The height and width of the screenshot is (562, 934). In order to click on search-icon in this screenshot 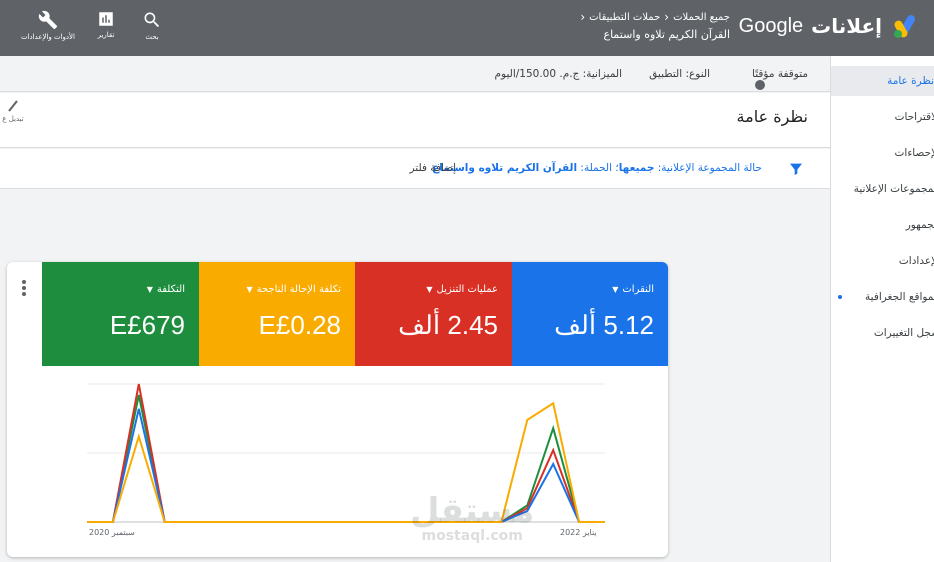, I will do `click(152, 20)`.